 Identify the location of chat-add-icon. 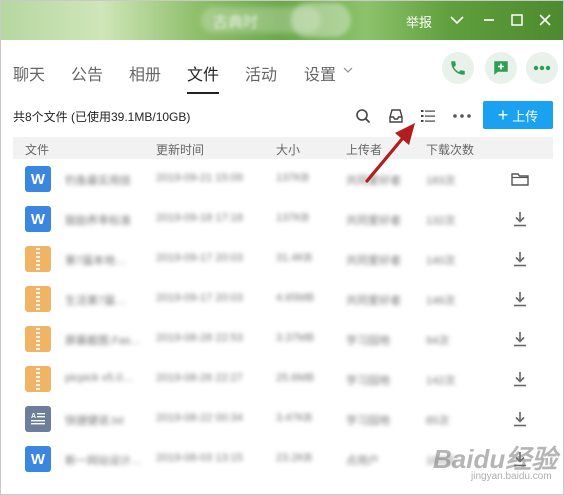
(501, 68).